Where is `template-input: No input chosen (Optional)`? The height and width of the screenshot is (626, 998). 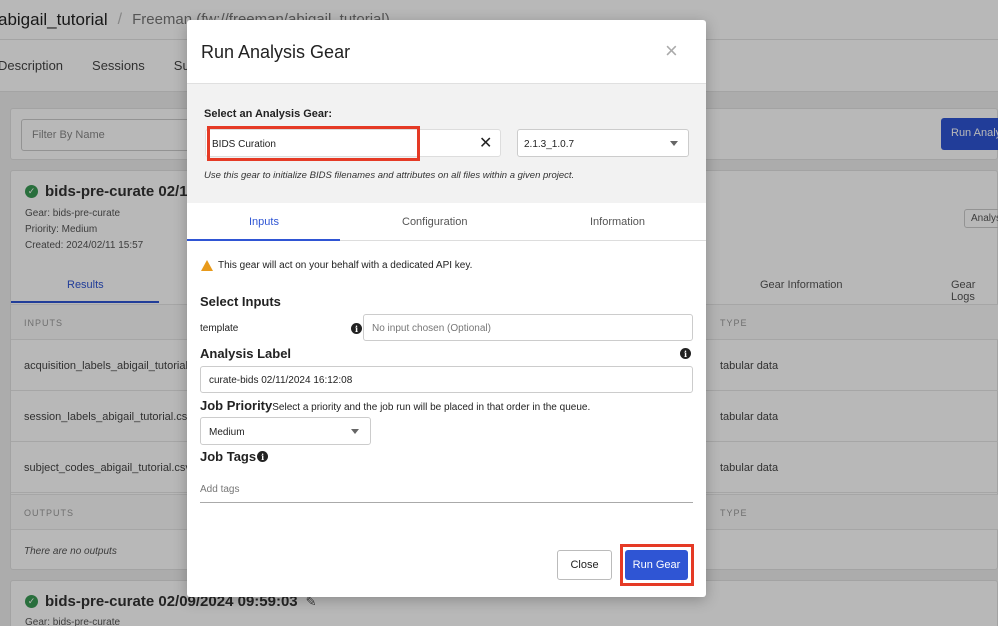
template-input: No input chosen (Optional) is located at coordinates (528, 327).